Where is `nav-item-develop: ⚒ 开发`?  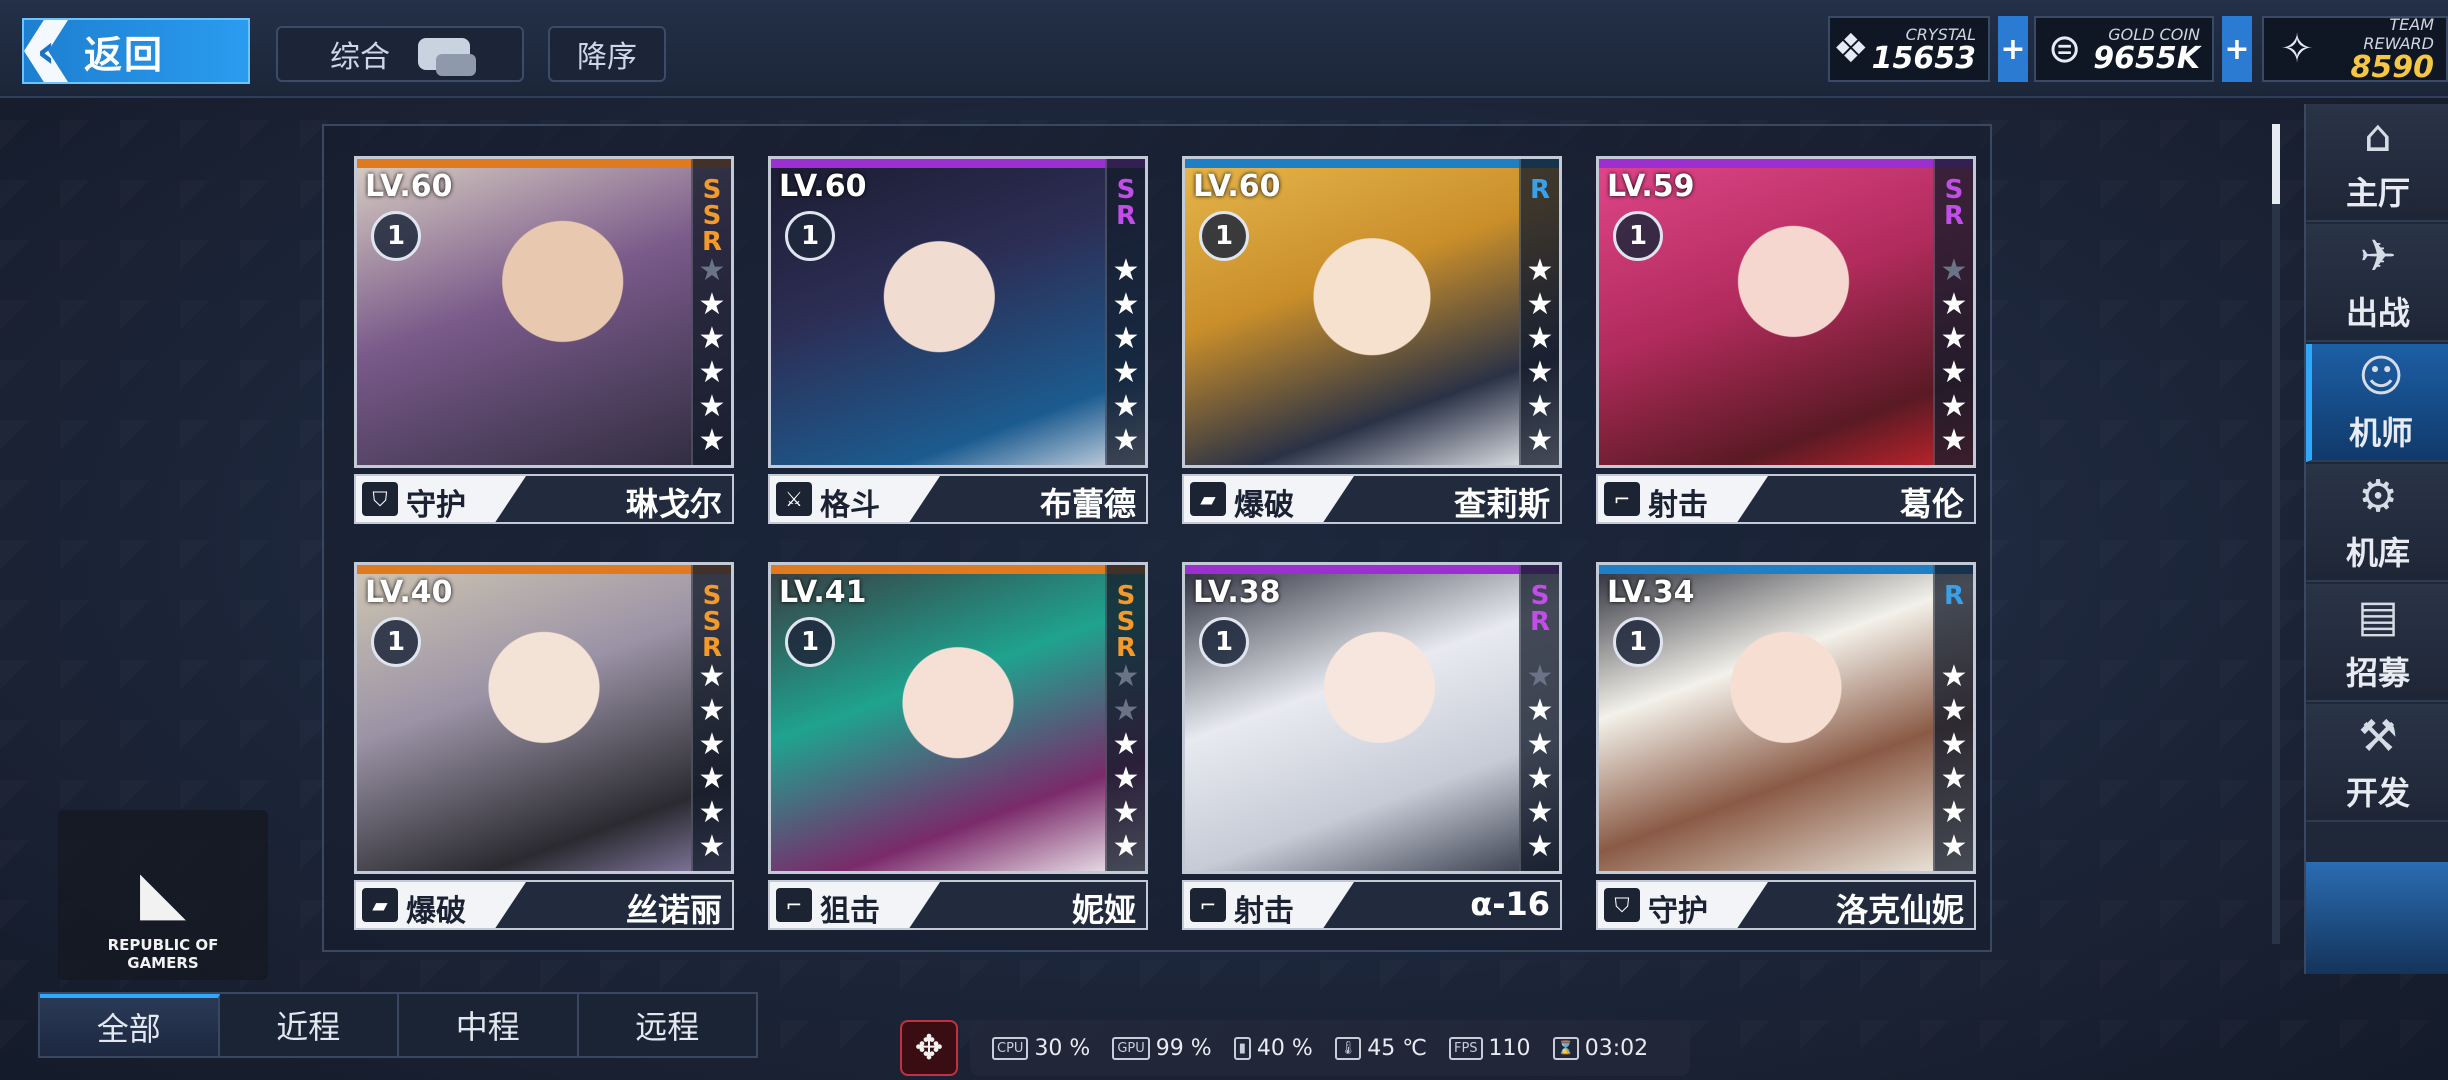
nav-item-develop: ⚒ 开发 is located at coordinates (2377, 763).